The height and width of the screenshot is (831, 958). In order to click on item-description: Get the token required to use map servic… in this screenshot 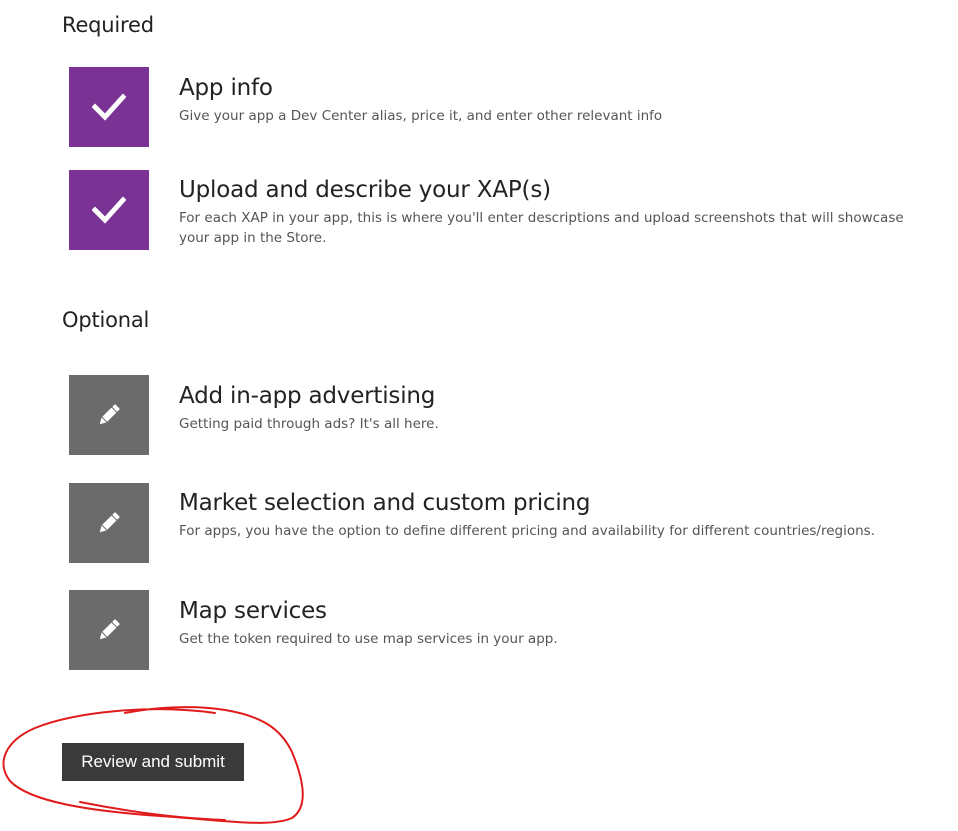, I will do `click(368, 639)`.